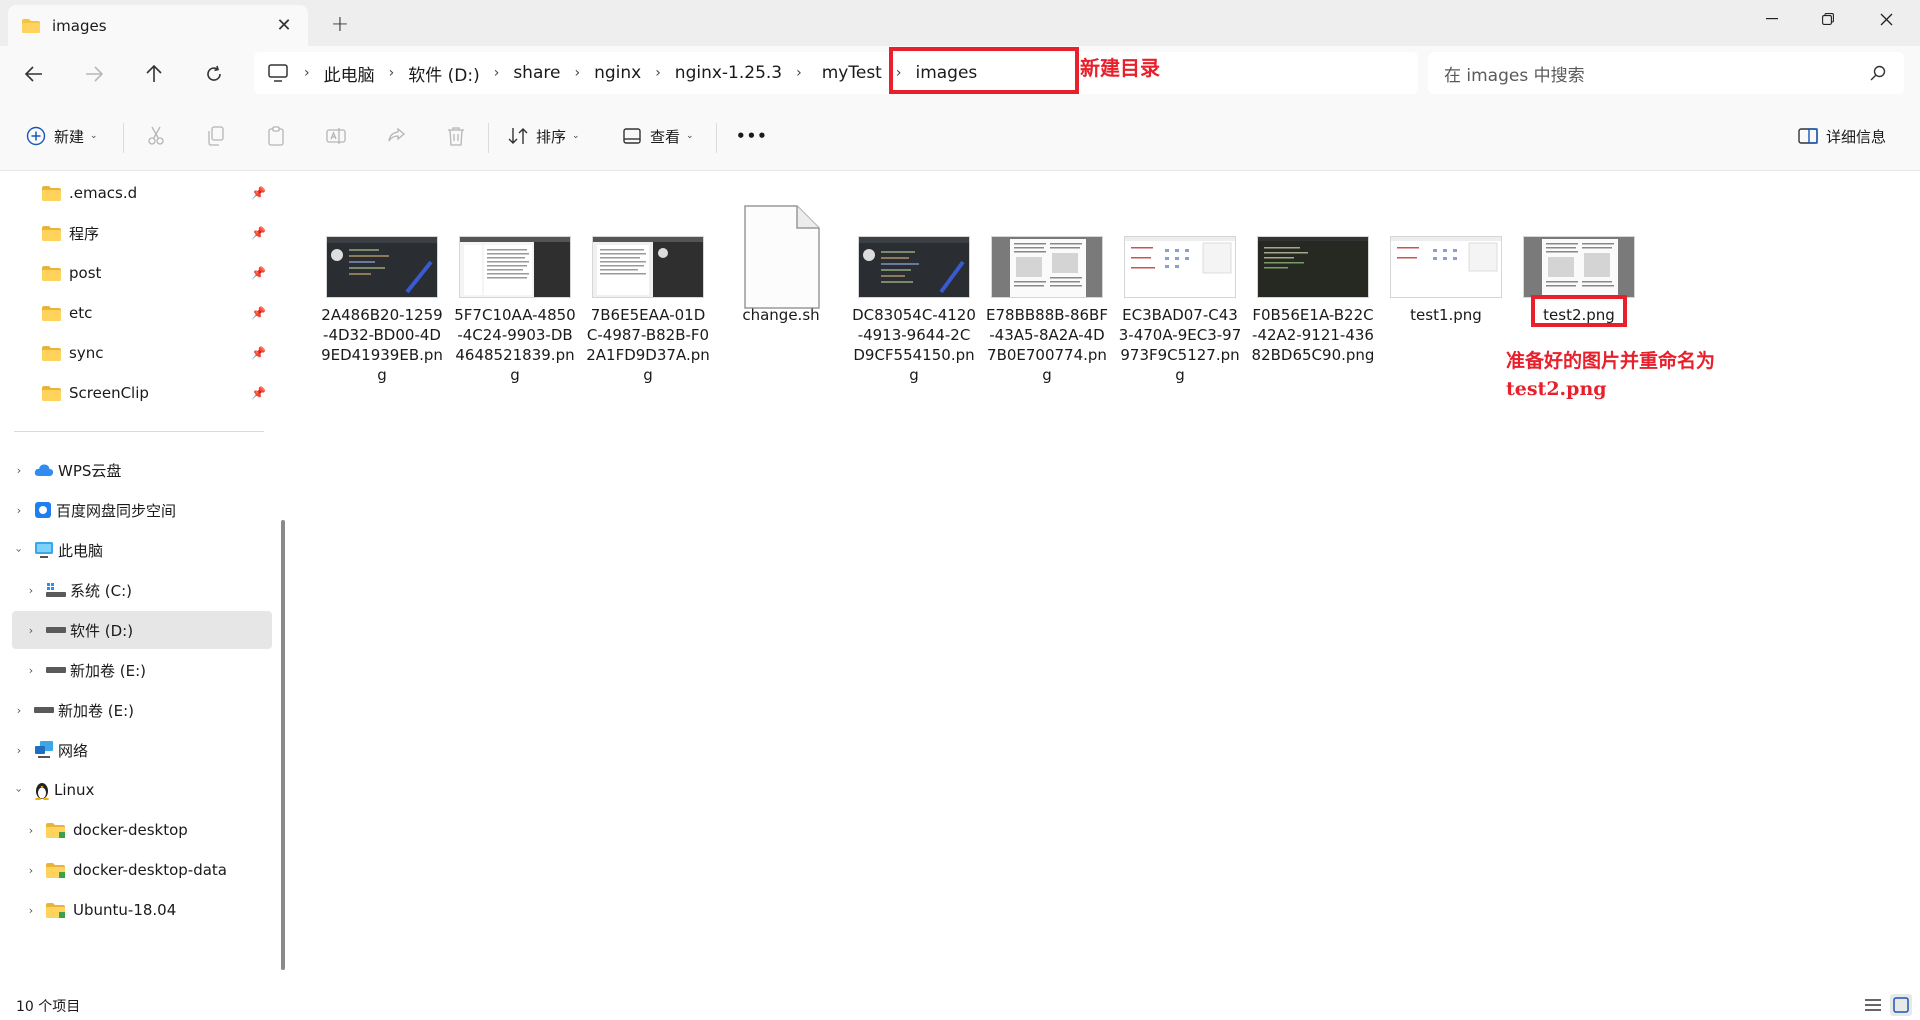 Image resolution: width=1920 pixels, height=1020 pixels. What do you see at coordinates (1873, 1005) in the screenshot?
I see `details-view-button` at bounding box center [1873, 1005].